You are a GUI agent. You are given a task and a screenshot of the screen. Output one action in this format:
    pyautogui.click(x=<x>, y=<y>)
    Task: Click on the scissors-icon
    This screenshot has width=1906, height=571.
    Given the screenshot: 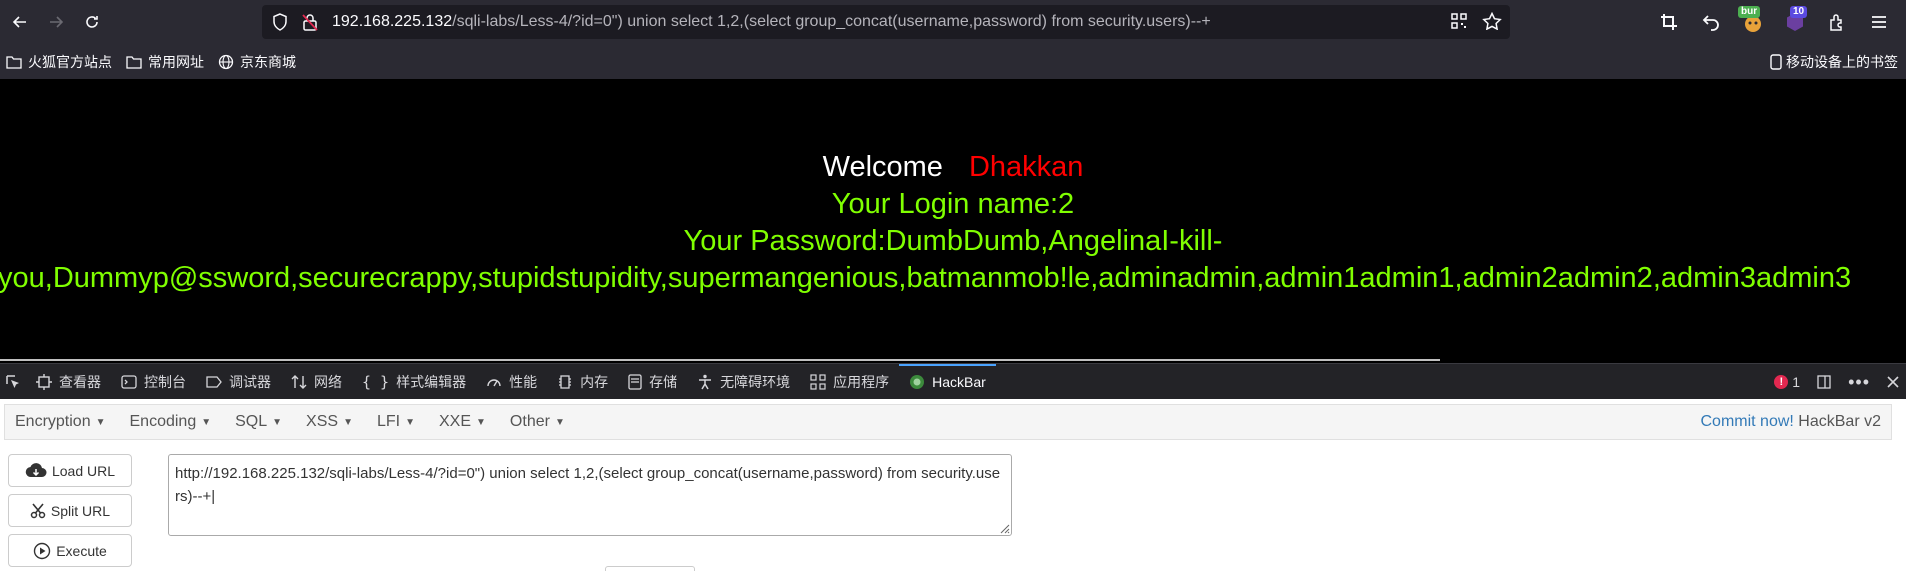 What is the action you would take?
    pyautogui.click(x=38, y=510)
    